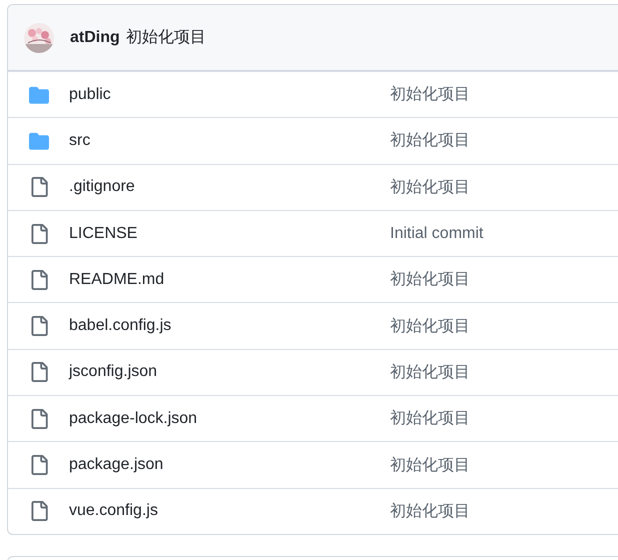  I want to click on file-name: babel.config.js, so click(229, 326).